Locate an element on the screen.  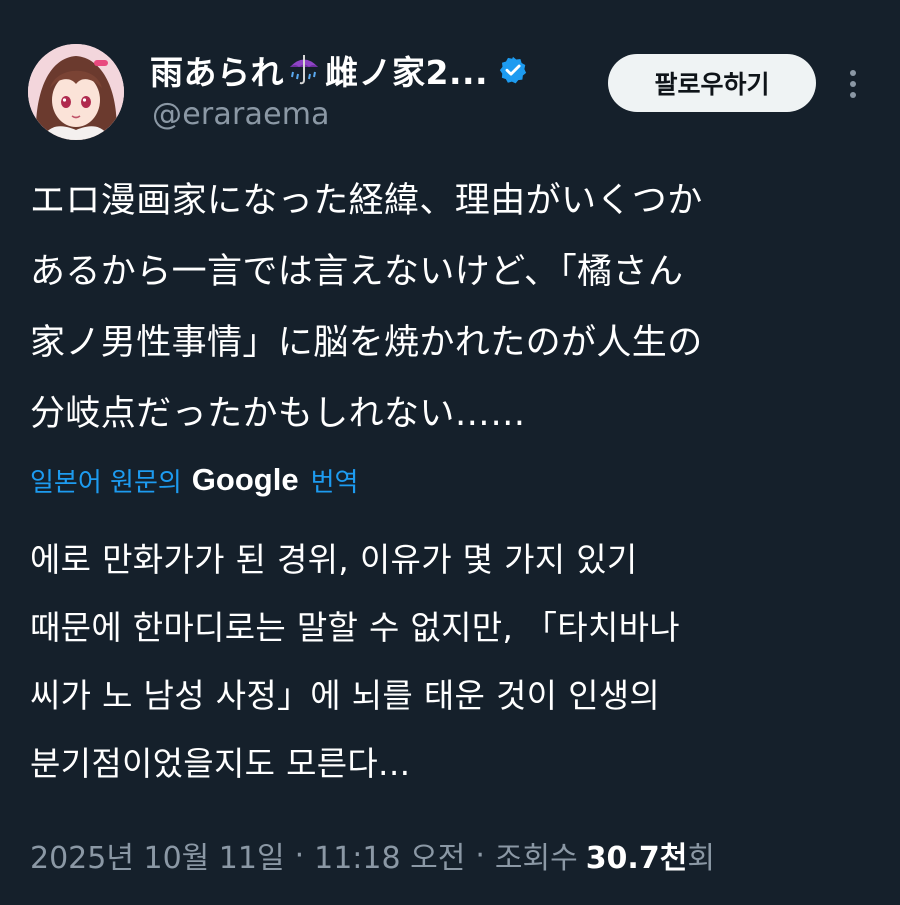
tweet-header: 雨あられ 雌ノ家2... @eraraema 팔로우하기 is located at coordinates (453, 92).